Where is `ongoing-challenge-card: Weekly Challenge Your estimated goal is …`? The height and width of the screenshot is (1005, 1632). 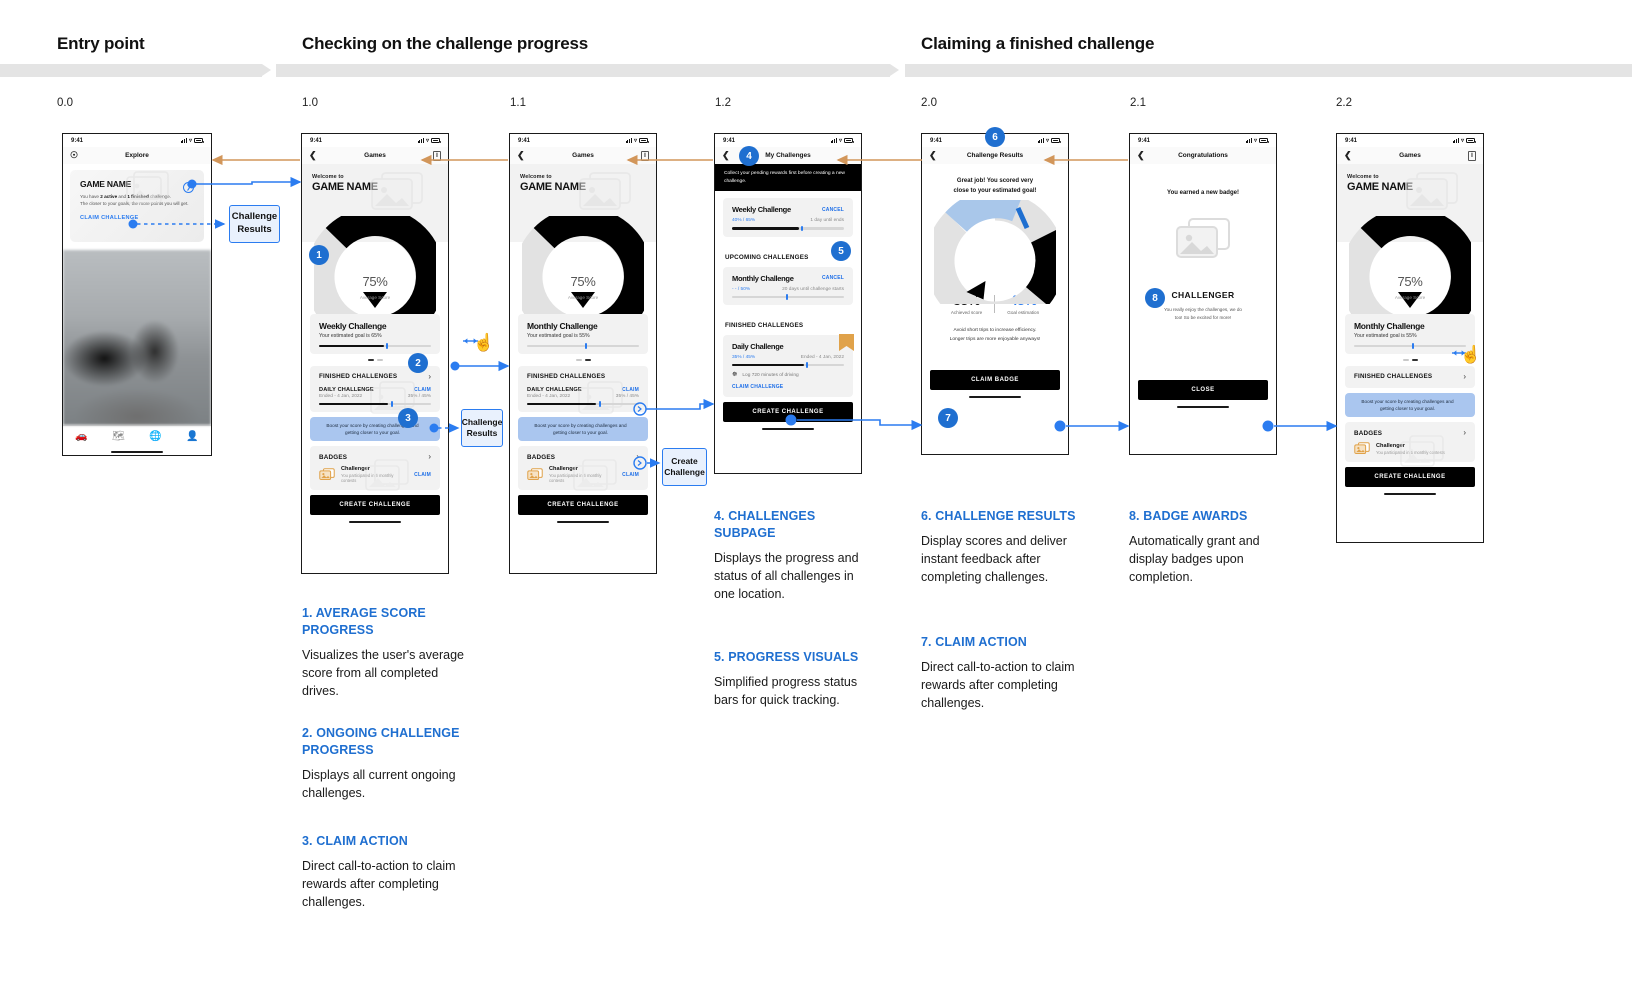
ongoing-challenge-card: Weekly Challenge Your estimated goal is … is located at coordinates (375, 334).